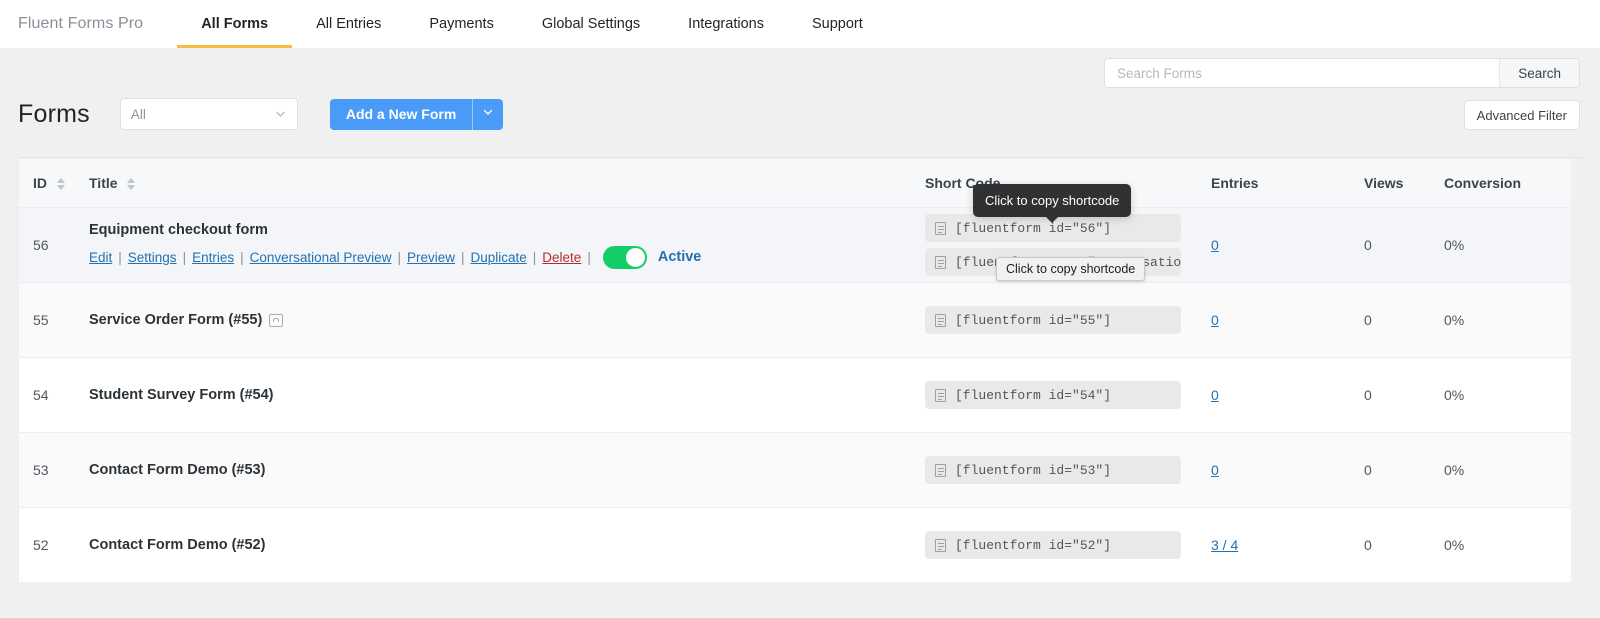 The height and width of the screenshot is (618, 1600). What do you see at coordinates (431, 257) in the screenshot?
I see `action-preview: Preview` at bounding box center [431, 257].